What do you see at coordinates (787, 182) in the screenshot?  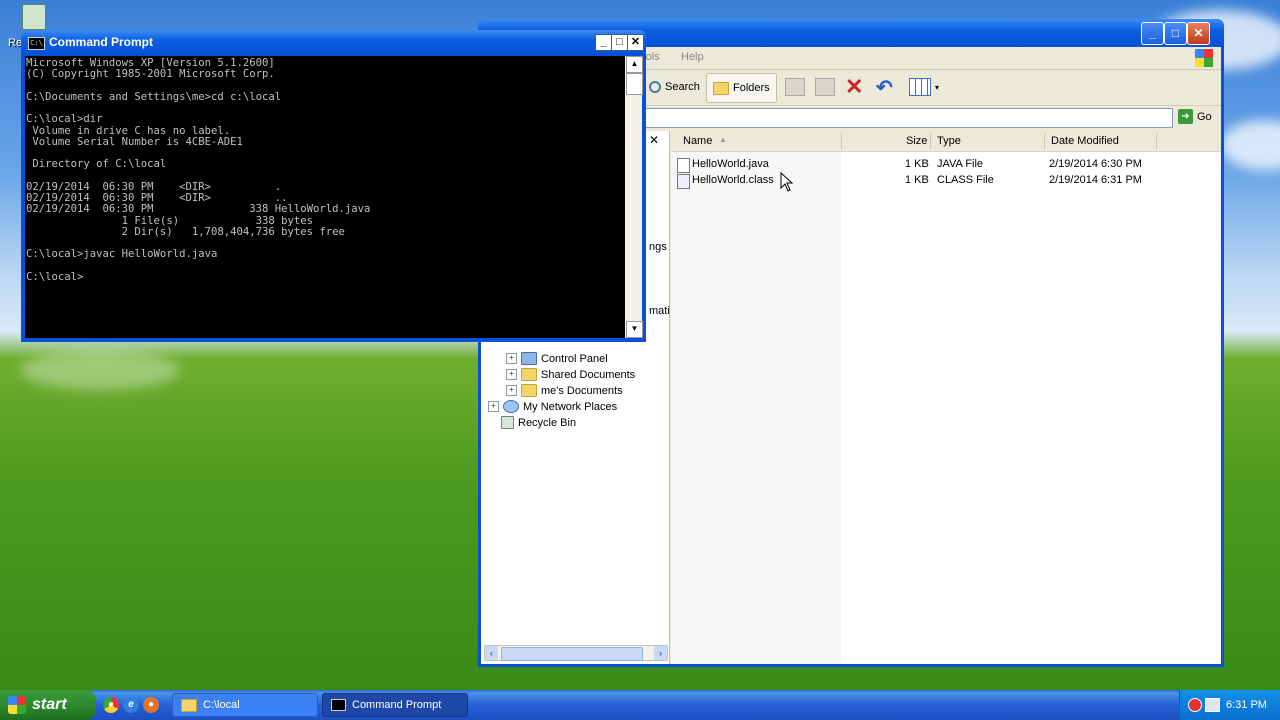 I see `mouse-cursor-icon` at bounding box center [787, 182].